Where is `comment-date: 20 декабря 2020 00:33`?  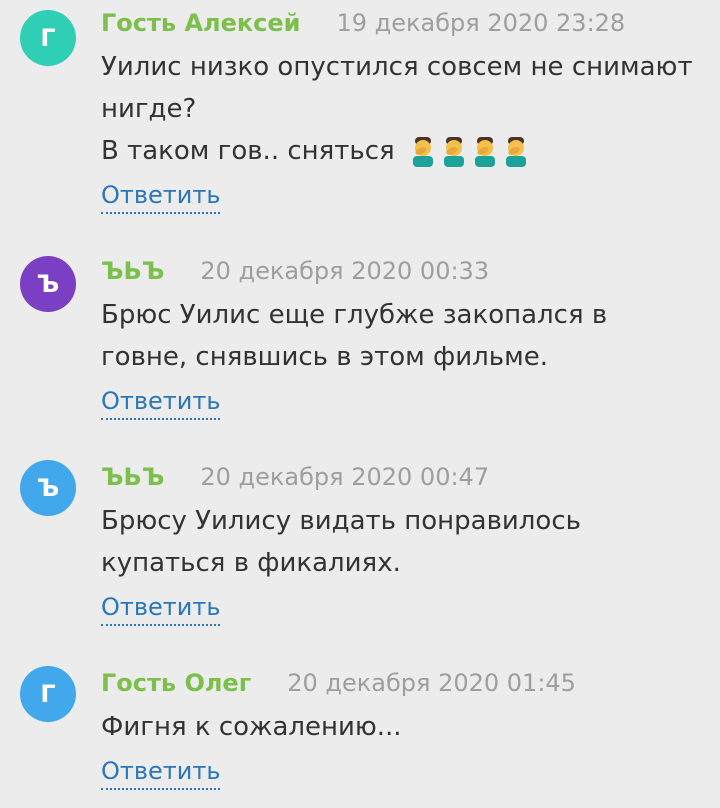
comment-date: 20 декабря 2020 00:33 is located at coordinates (345, 271).